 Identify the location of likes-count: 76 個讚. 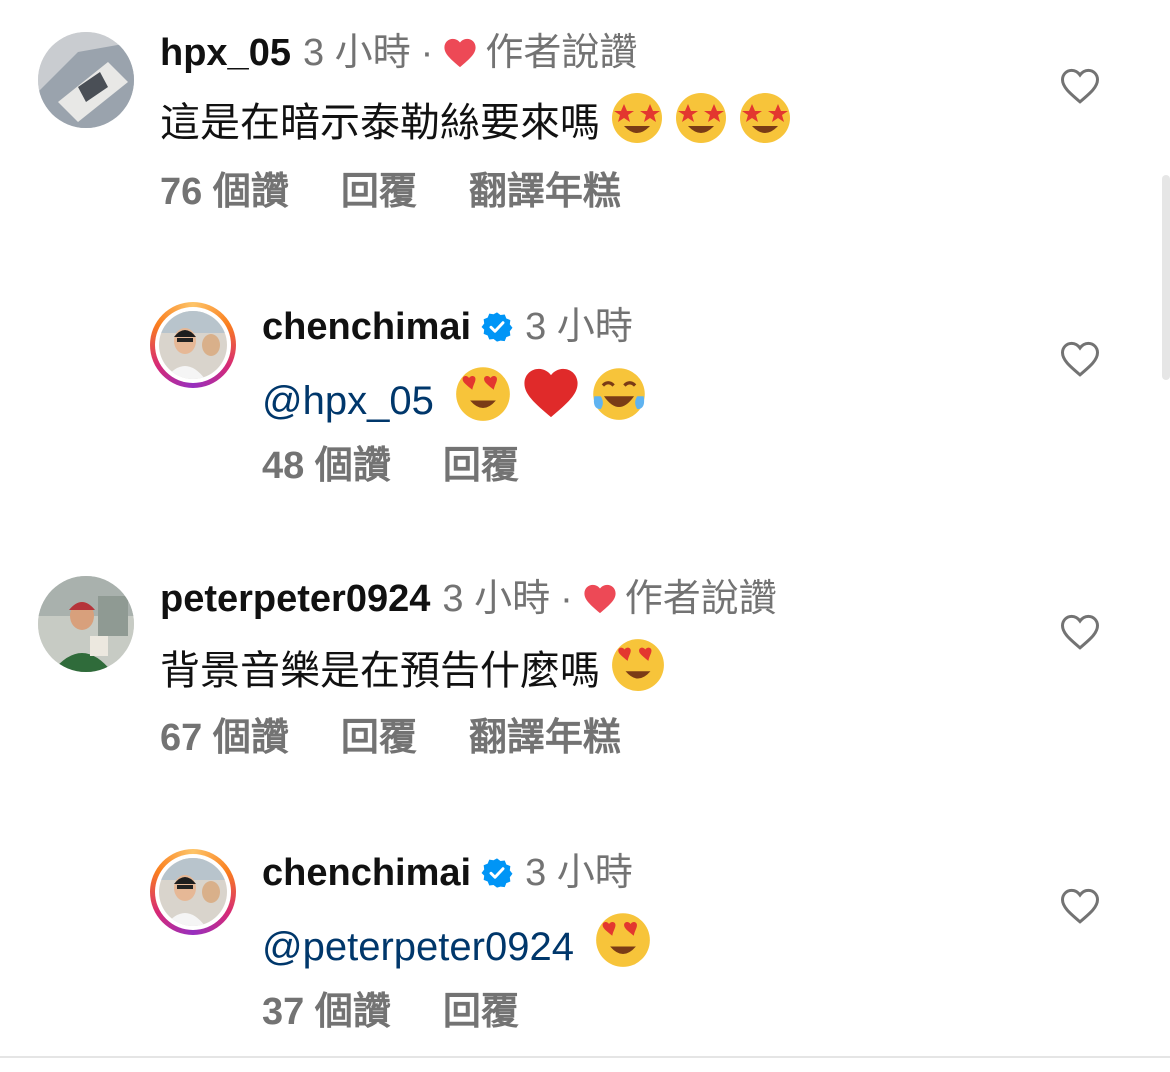
(224, 192).